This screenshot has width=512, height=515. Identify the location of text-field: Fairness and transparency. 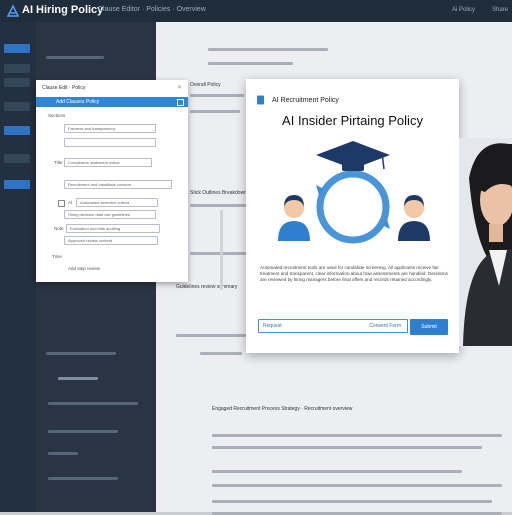
(110, 128).